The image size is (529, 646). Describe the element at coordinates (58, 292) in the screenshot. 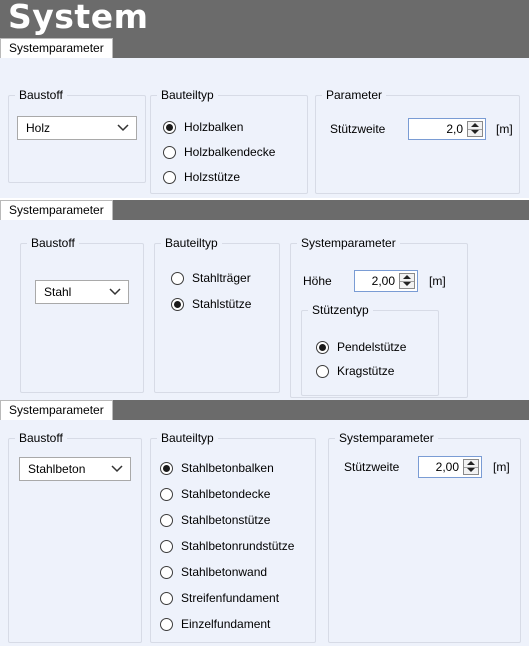

I see `select-value: Stahl` at that location.